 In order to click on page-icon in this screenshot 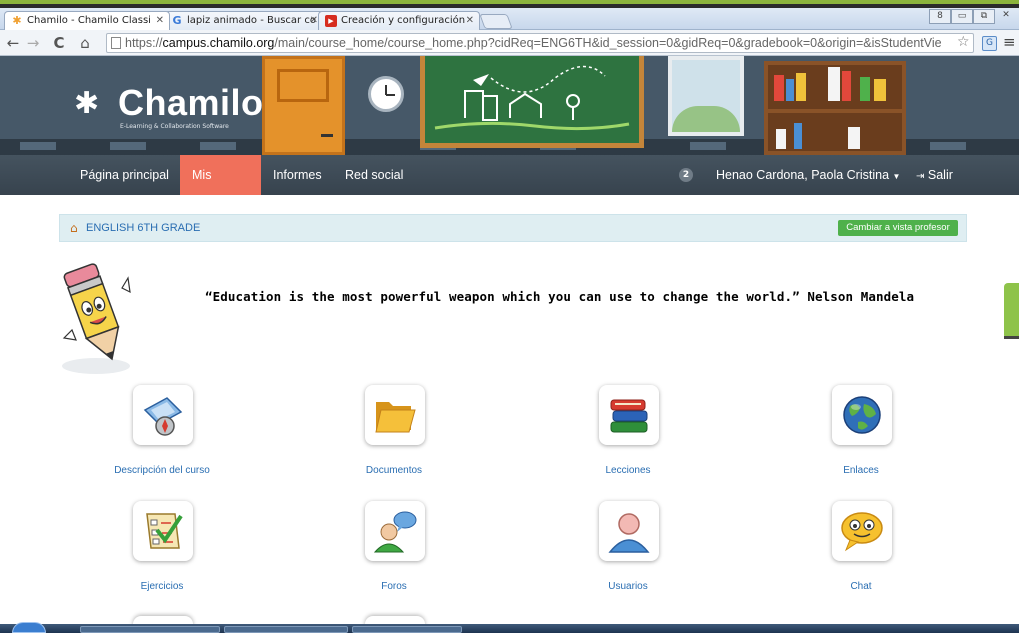, I will do `click(116, 43)`.